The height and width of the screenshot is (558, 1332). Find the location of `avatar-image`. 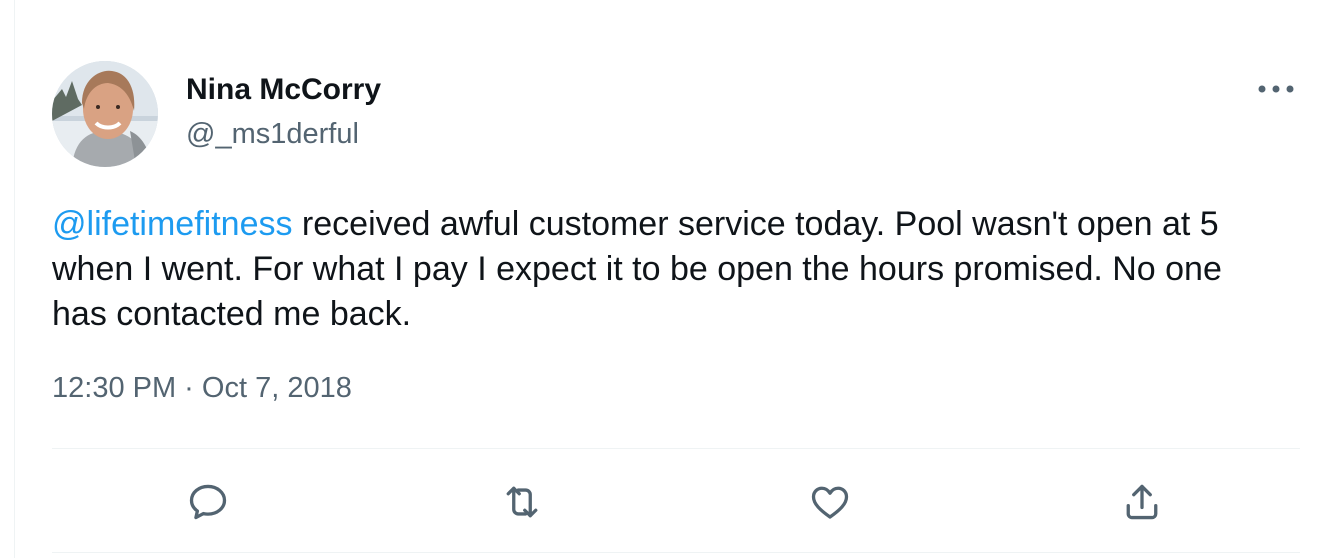

avatar-image is located at coordinates (105, 114).